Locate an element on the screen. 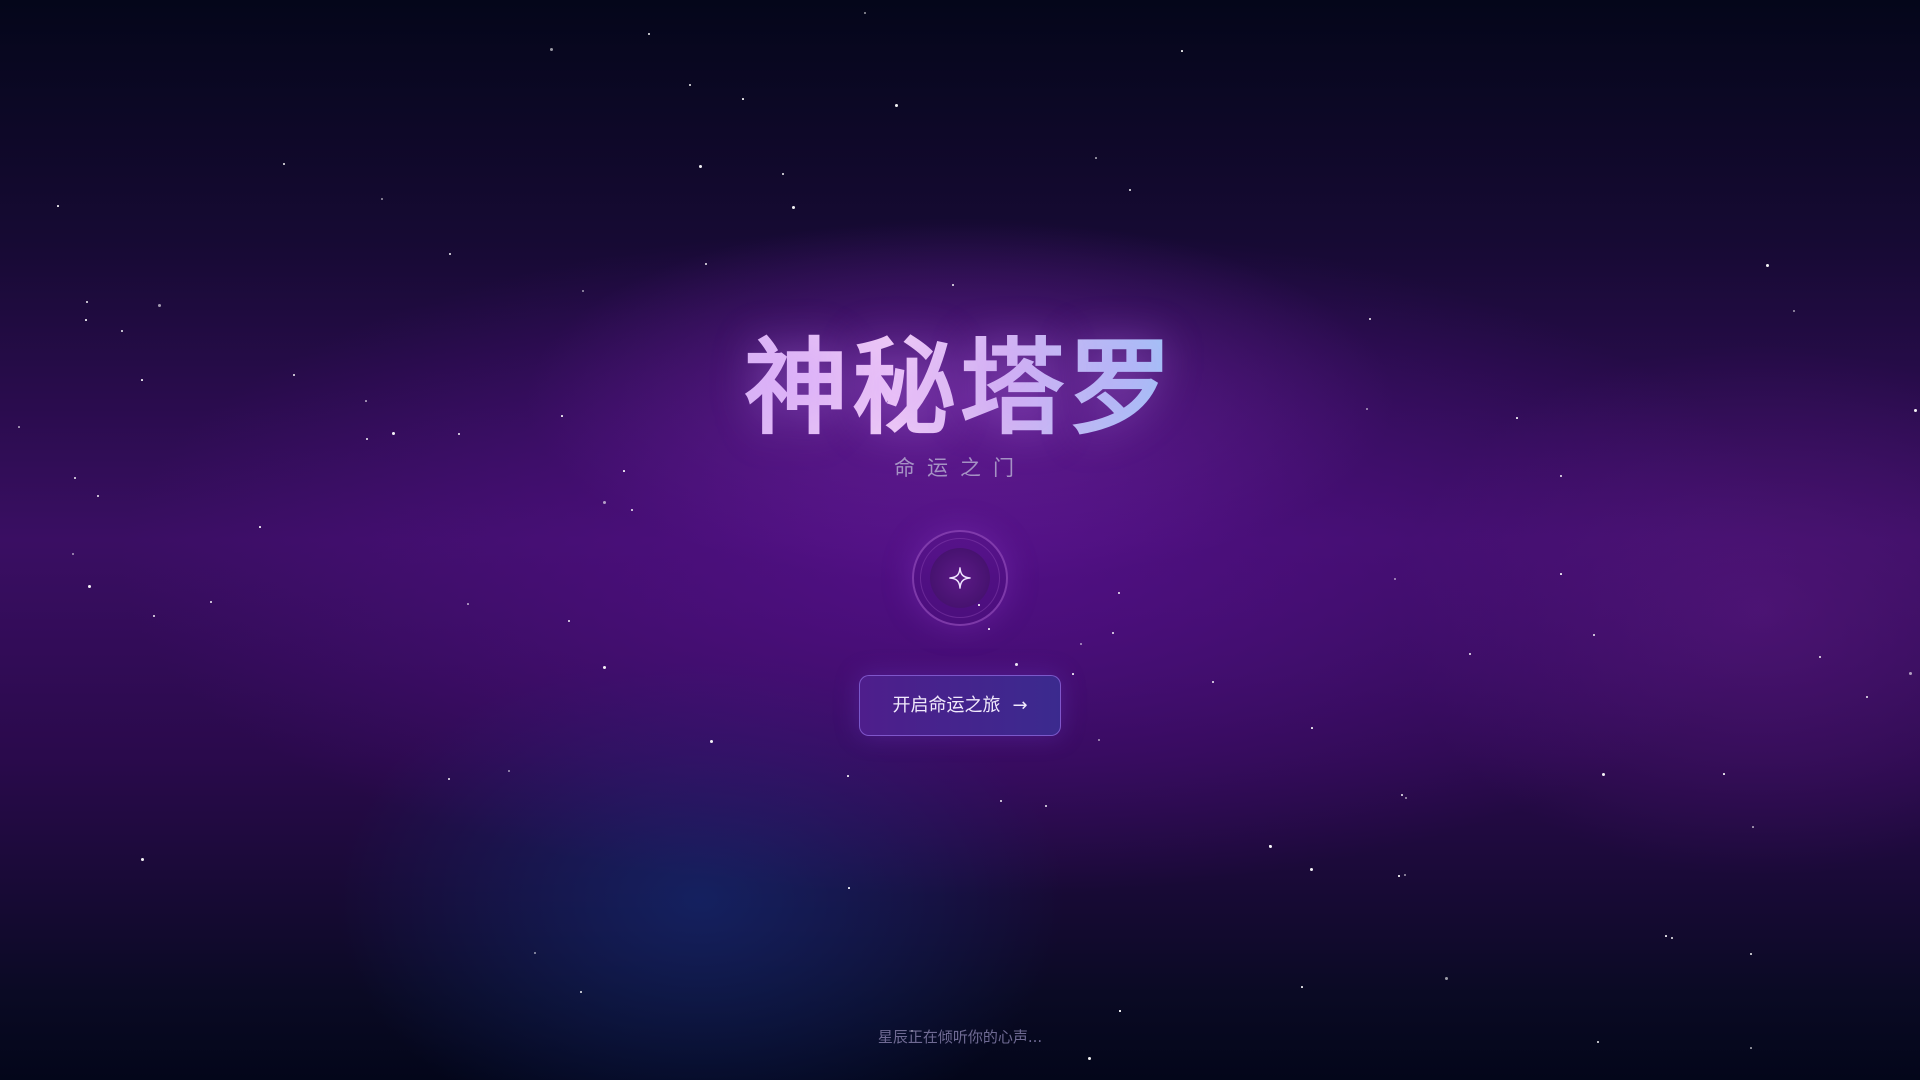 This screenshot has width=1920, height=1080. start-journey-label: 开启命运之旅 is located at coordinates (946, 705).